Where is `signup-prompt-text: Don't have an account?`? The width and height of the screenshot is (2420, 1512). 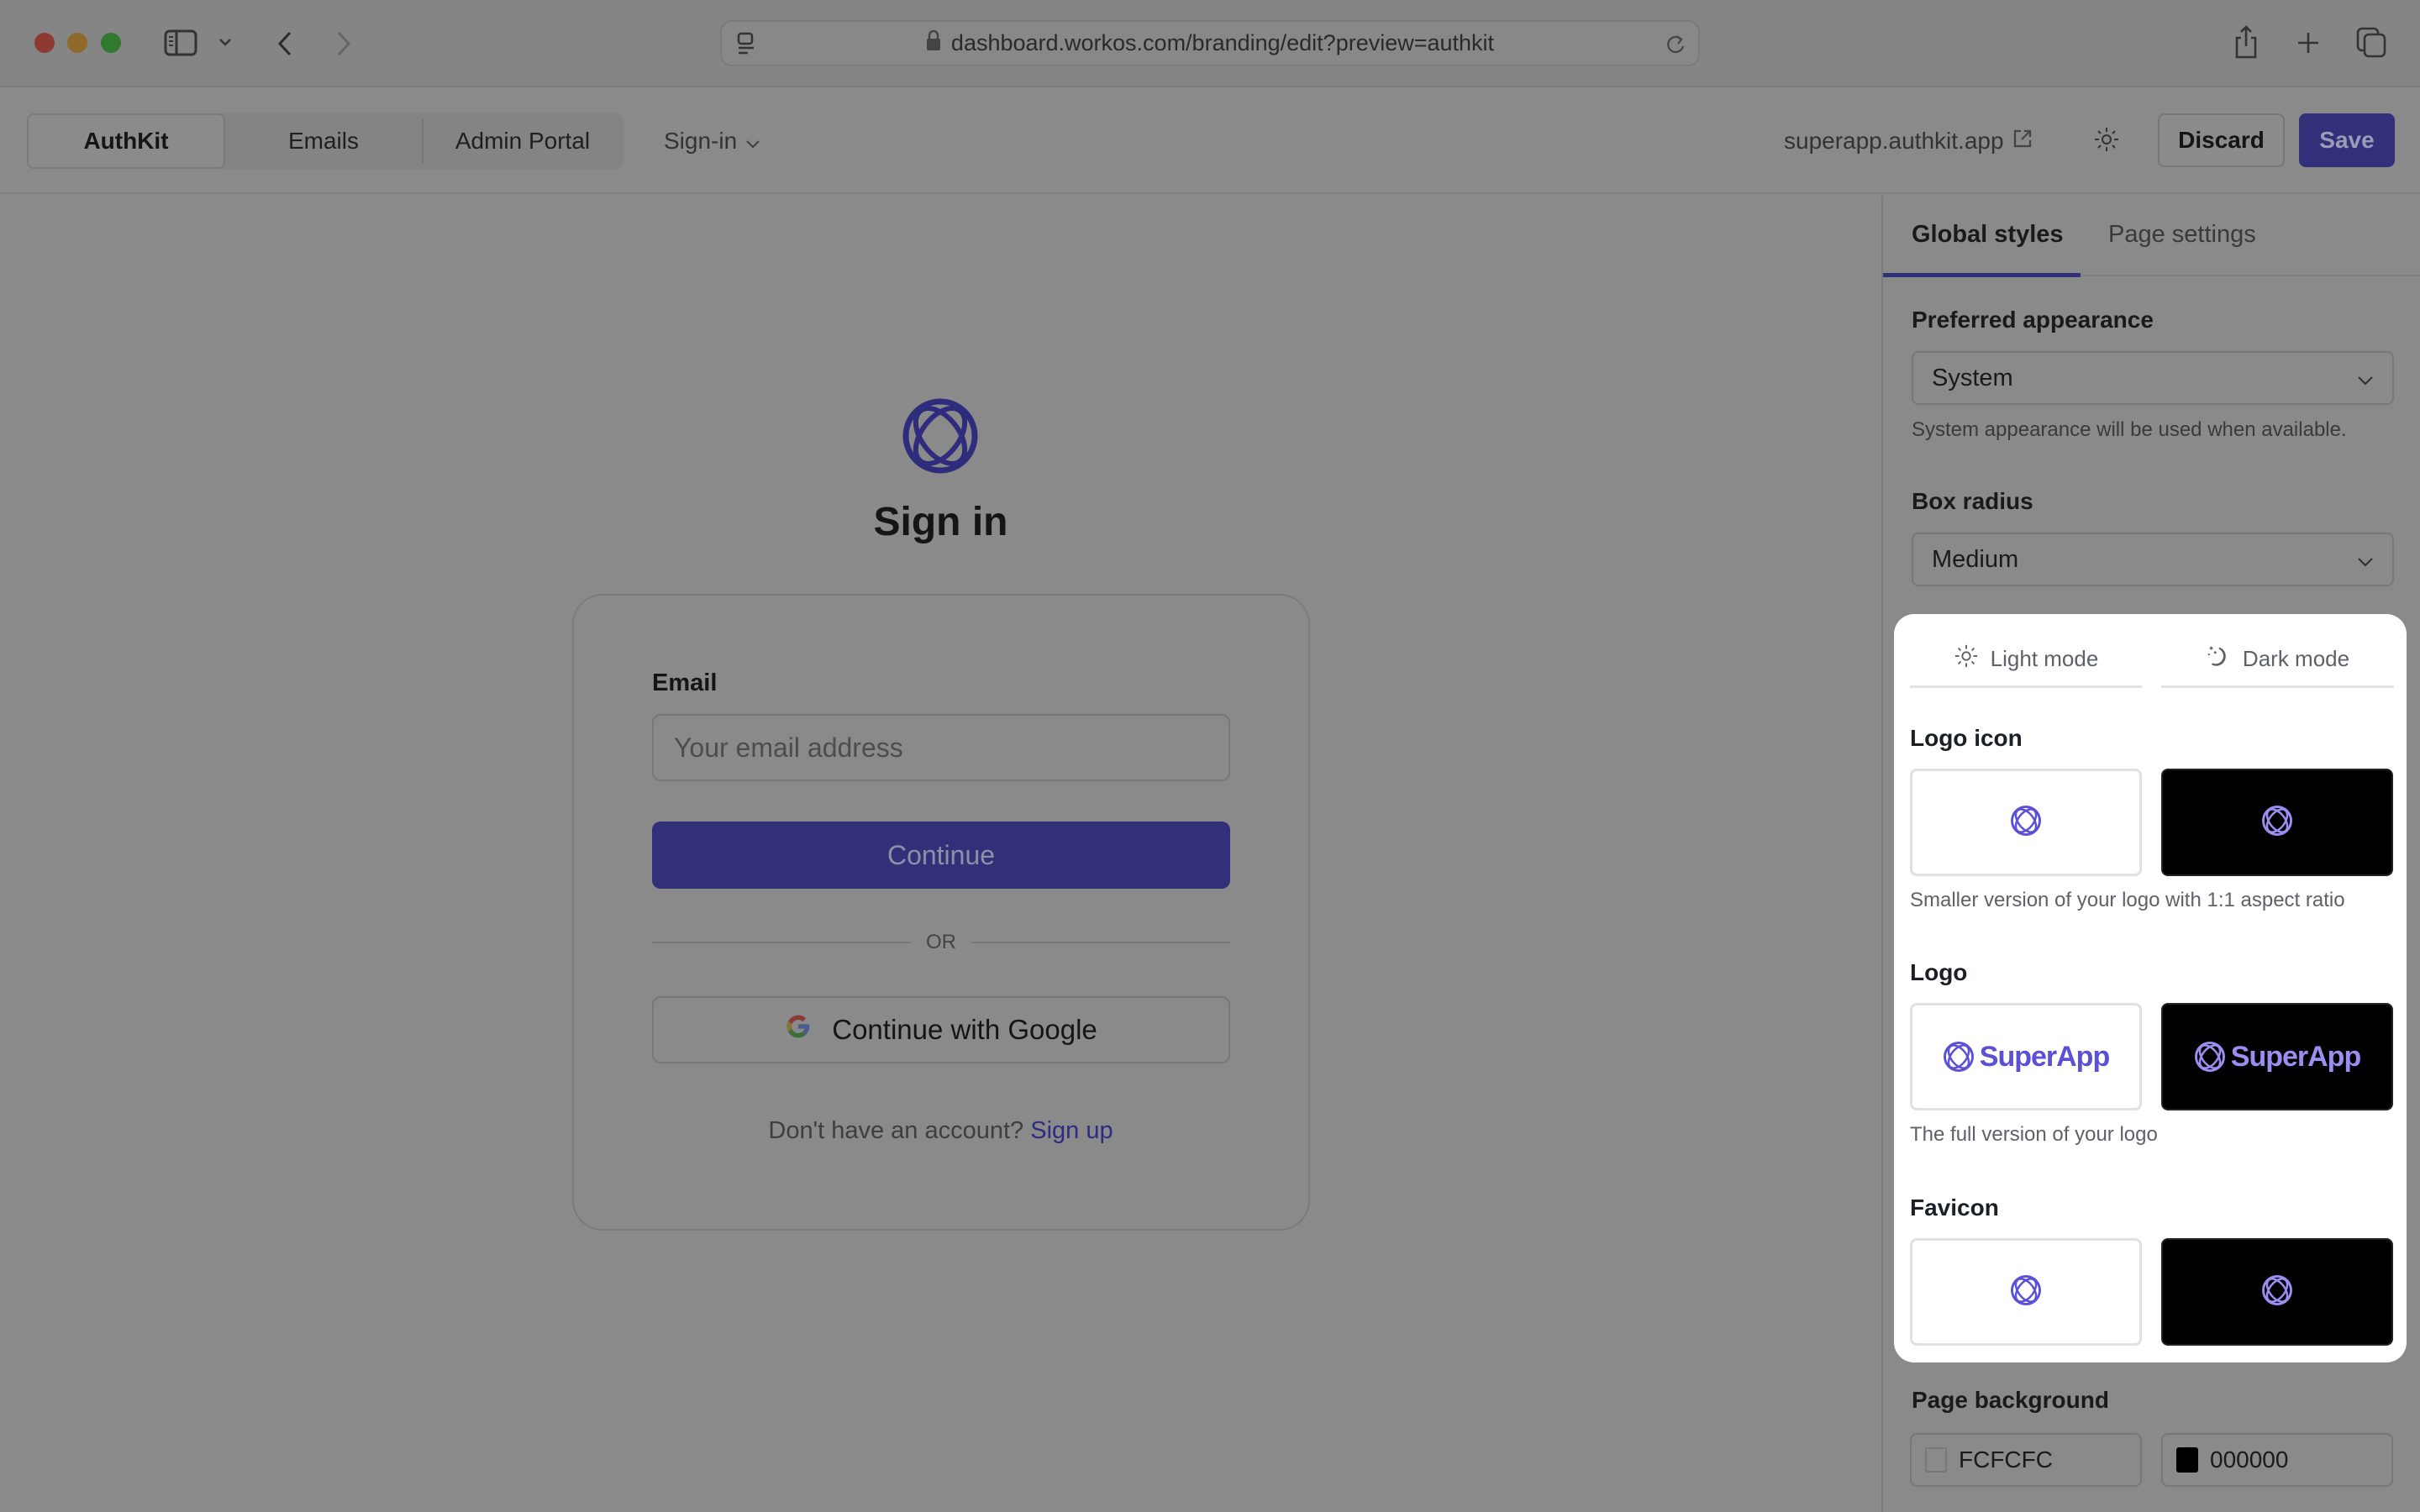 signup-prompt-text: Don't have an account? is located at coordinates (896, 1130).